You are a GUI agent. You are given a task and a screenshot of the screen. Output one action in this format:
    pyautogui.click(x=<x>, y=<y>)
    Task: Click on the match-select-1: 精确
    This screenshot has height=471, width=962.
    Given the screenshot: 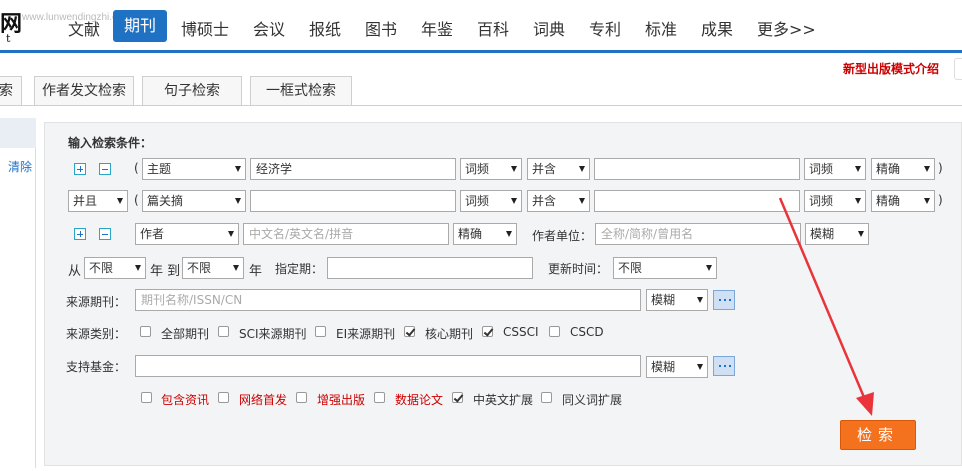 What is the action you would take?
    pyautogui.click(x=903, y=169)
    